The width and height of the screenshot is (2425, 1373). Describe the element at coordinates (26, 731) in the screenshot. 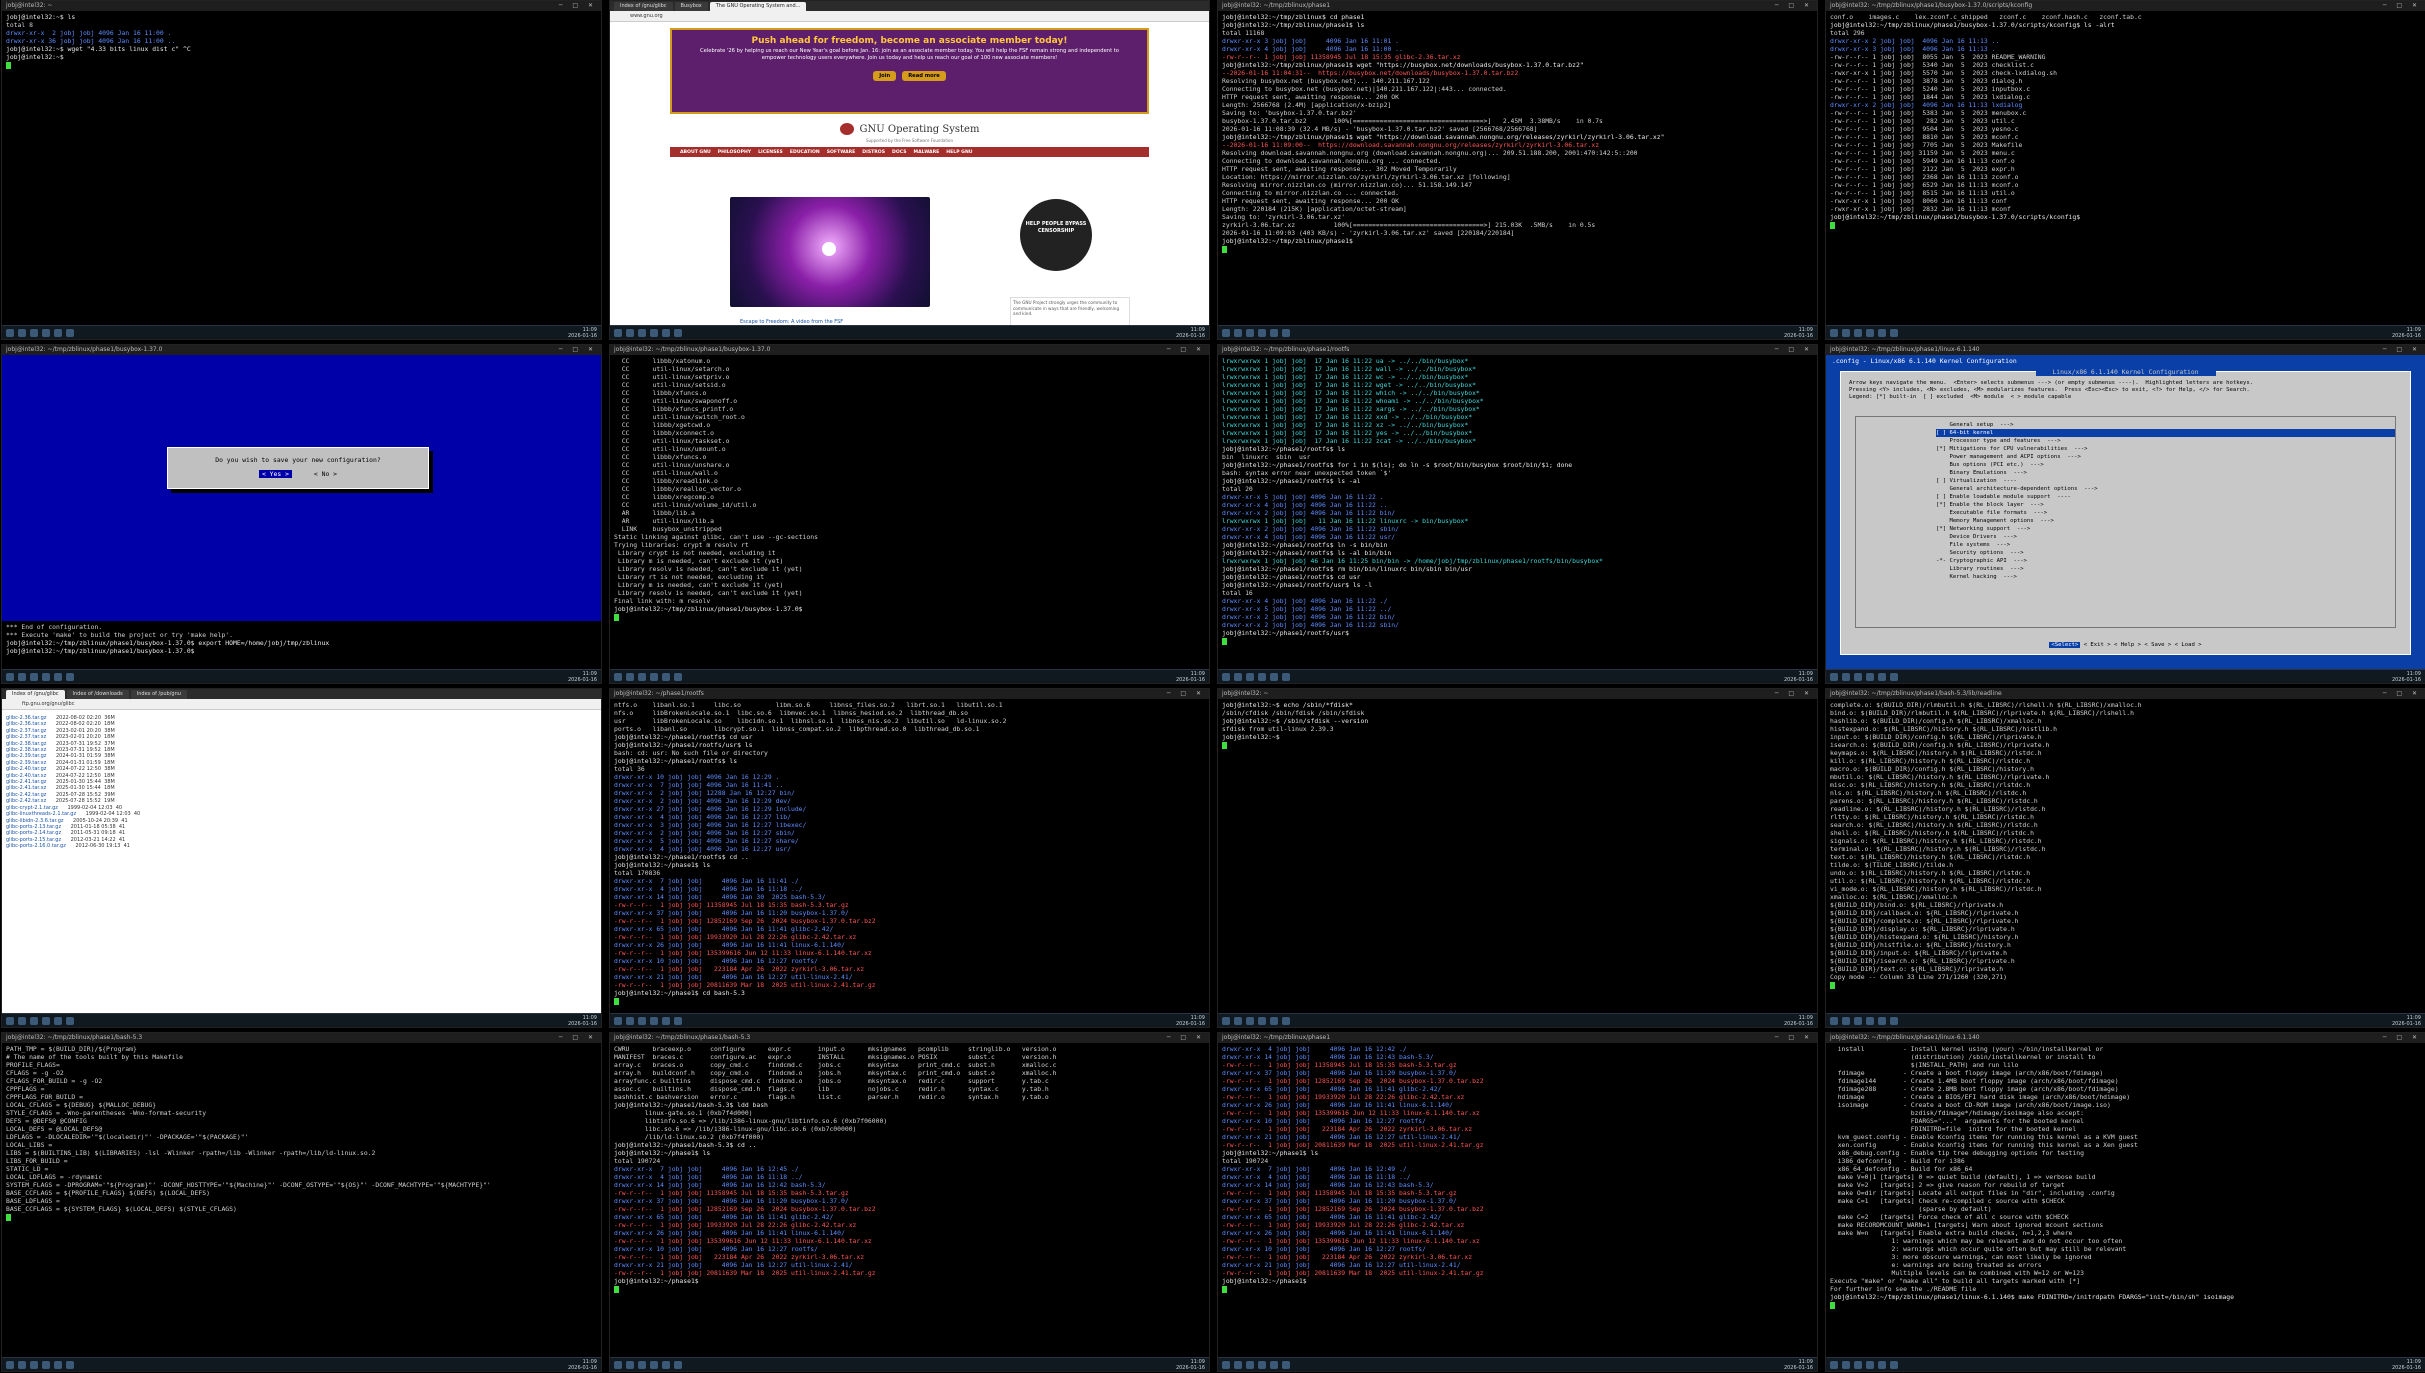

I see `file-link: glibc-2.37.tar.gz` at that location.